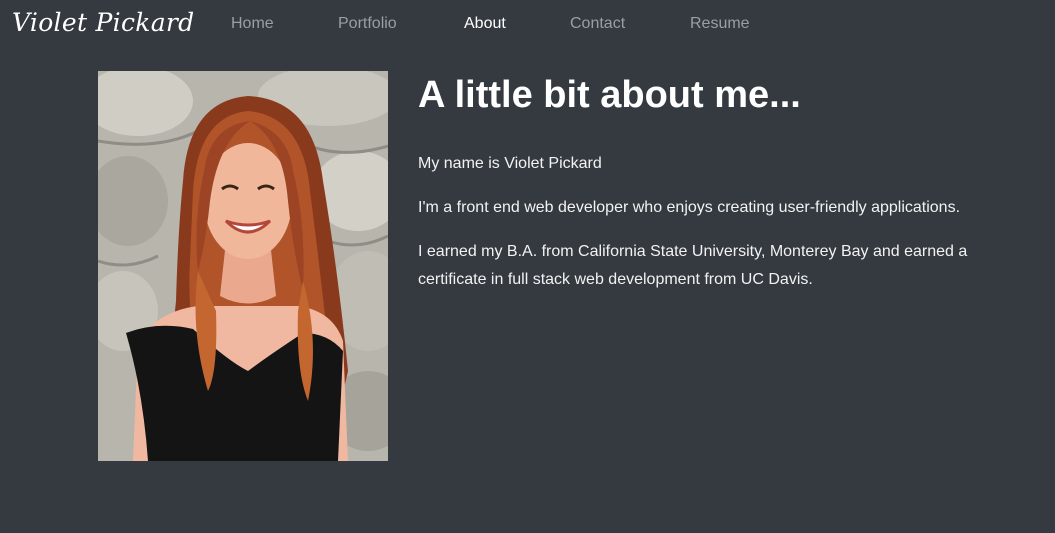 This screenshot has width=1055, height=533. What do you see at coordinates (367, 24) in the screenshot?
I see `nav-link-portfolio: Portfolio` at bounding box center [367, 24].